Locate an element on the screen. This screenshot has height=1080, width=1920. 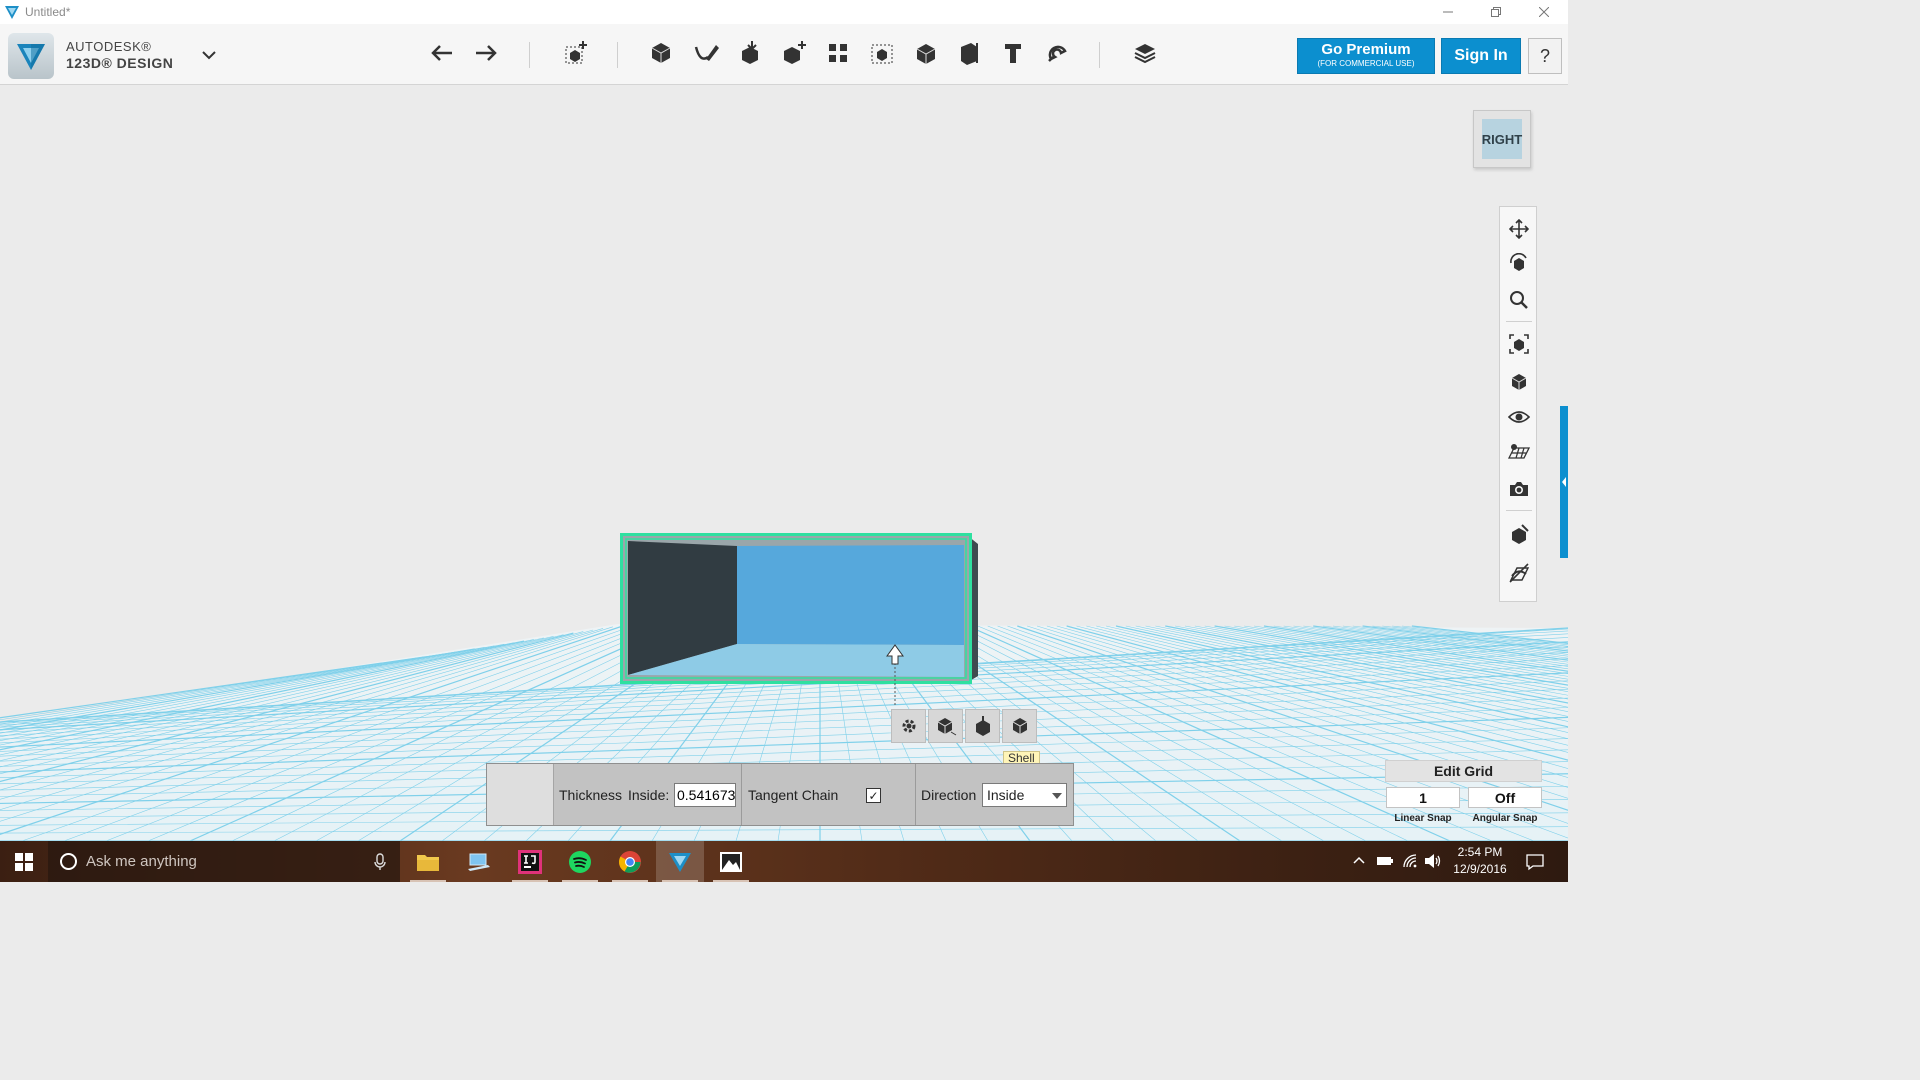
navigation-bar is located at coordinates (1518, 404).